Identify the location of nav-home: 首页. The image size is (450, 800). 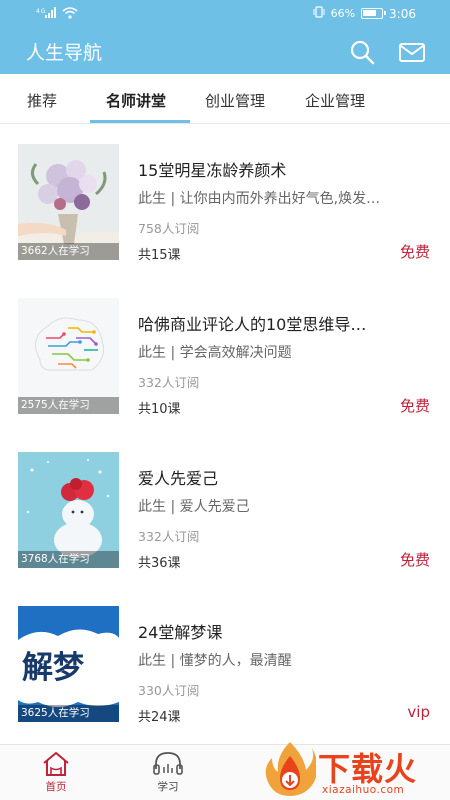
(56, 772).